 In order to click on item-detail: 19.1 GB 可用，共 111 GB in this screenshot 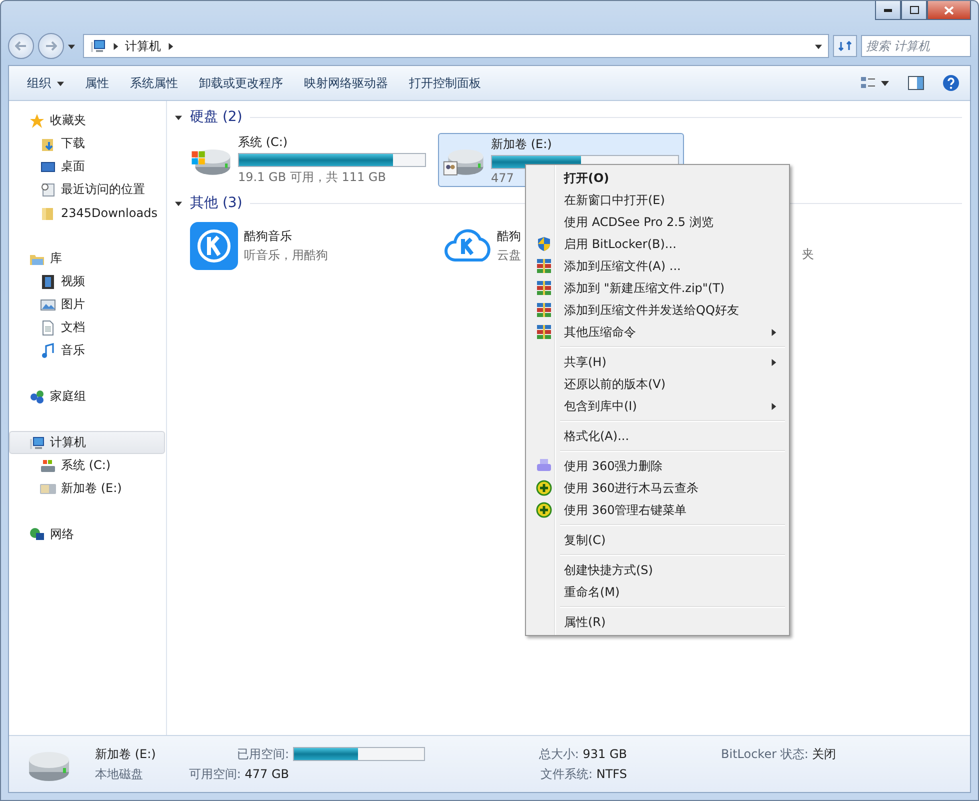, I will do `click(312, 177)`.